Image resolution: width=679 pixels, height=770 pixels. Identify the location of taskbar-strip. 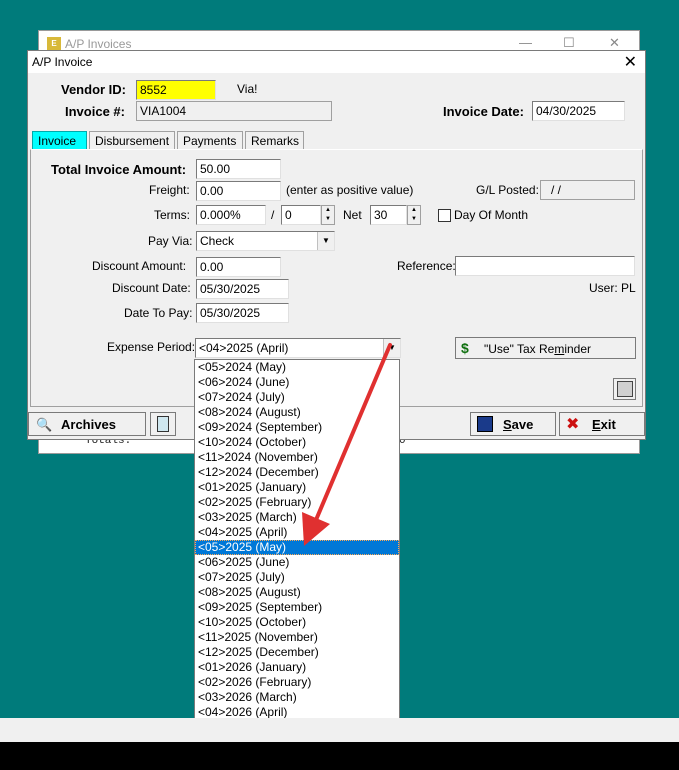
(339, 730).